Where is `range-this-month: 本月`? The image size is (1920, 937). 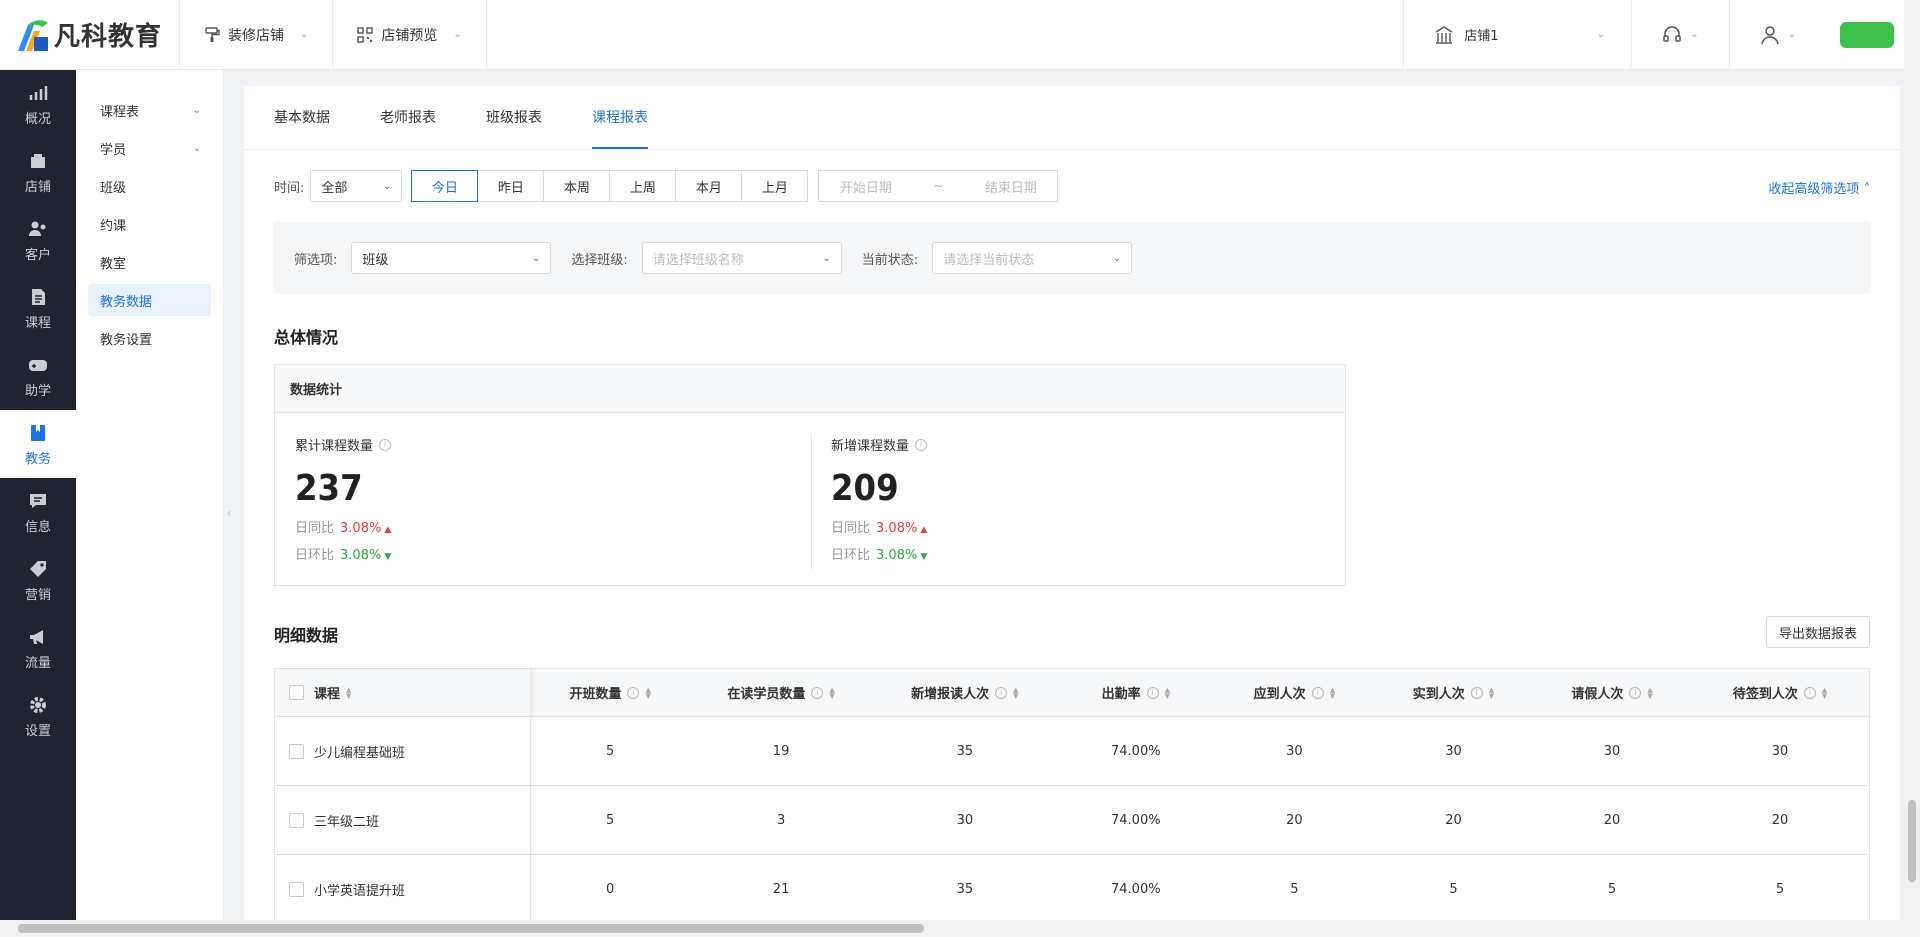
range-this-month: 本月 is located at coordinates (709, 186).